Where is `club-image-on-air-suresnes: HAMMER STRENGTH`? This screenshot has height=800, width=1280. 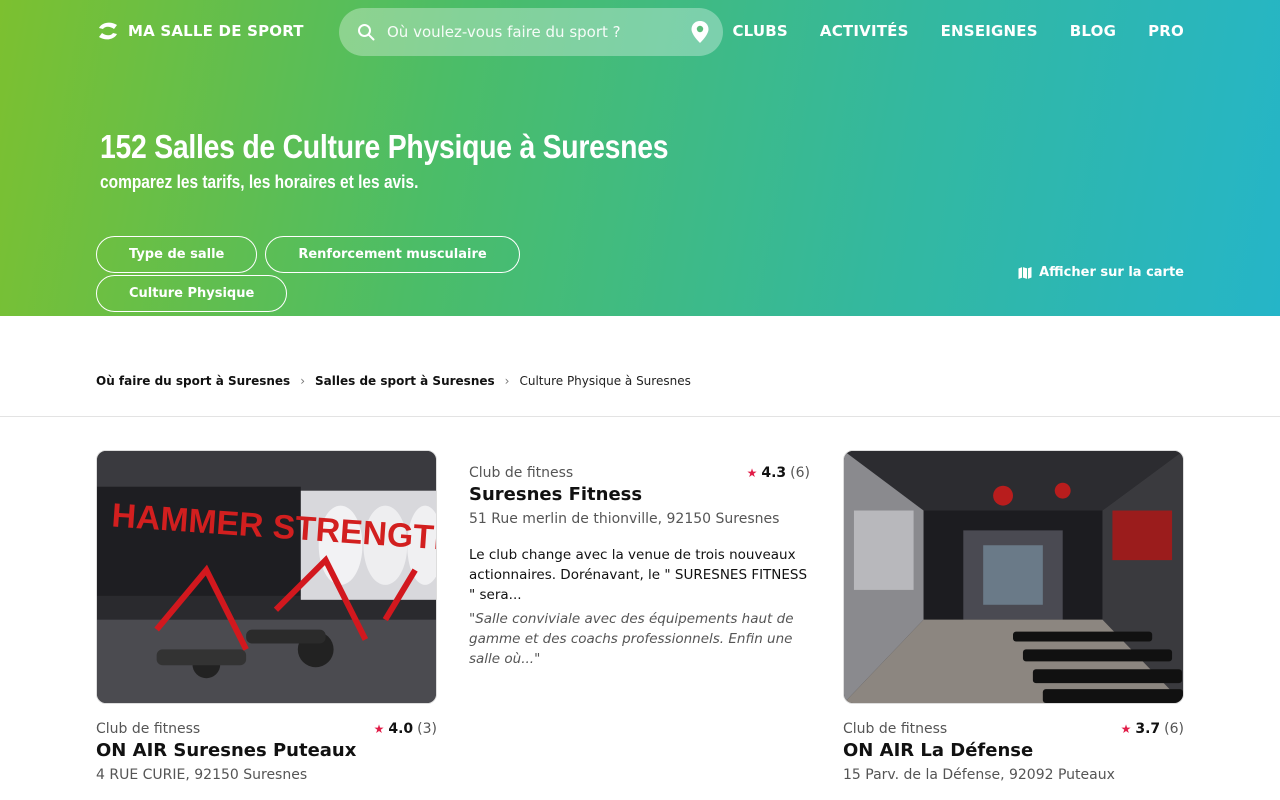 club-image-on-air-suresnes: HAMMER STRENGTH is located at coordinates (266, 577).